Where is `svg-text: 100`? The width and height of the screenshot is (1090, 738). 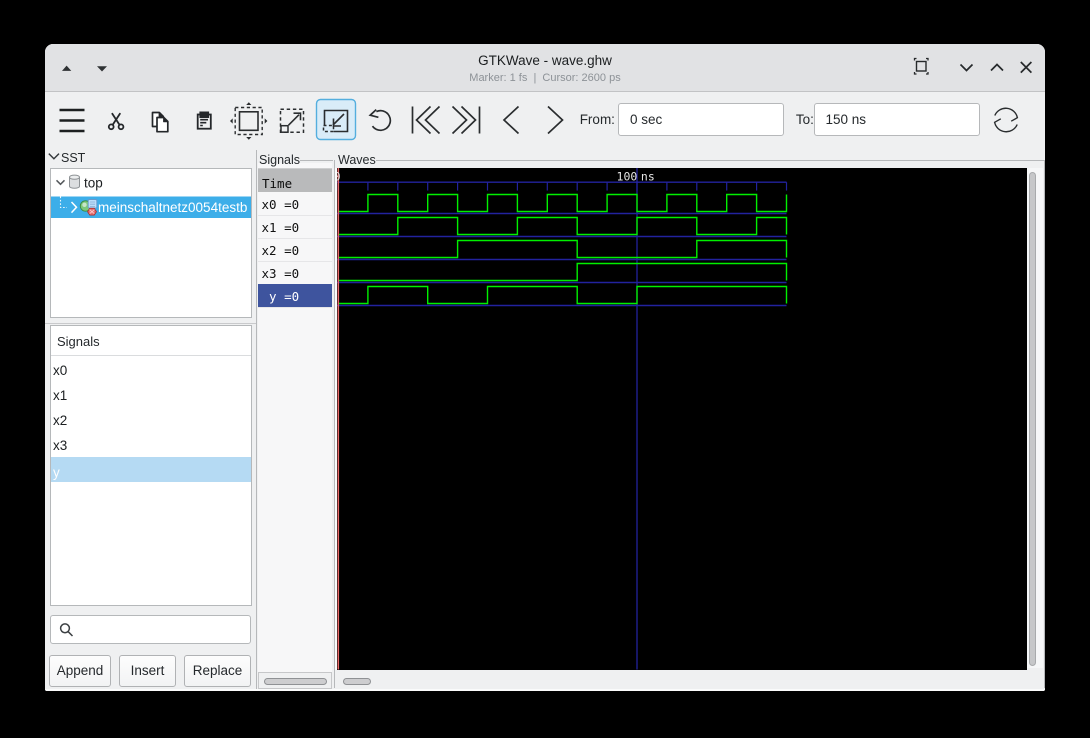
svg-text: 100 is located at coordinates (627, 177).